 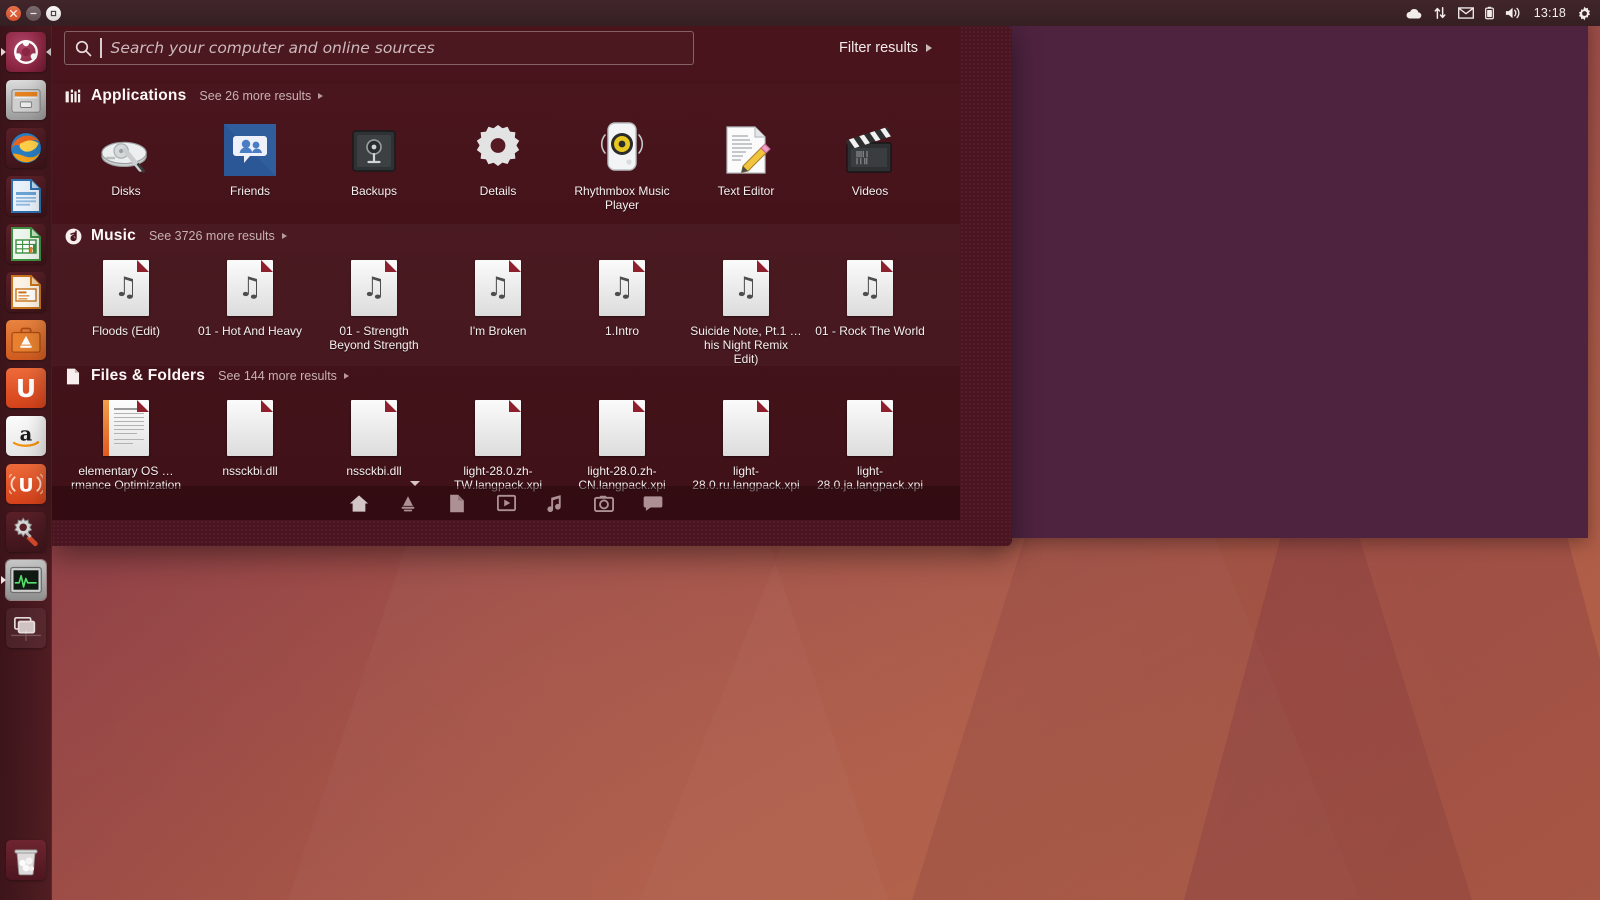 I want to click on launcher-item-libreoffice-calc, so click(x=26, y=244).